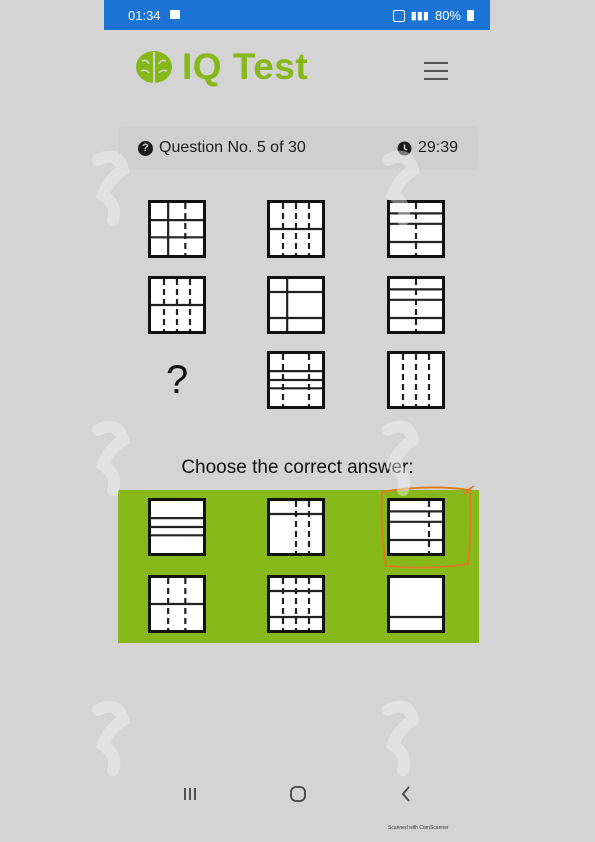 This screenshot has width=595, height=842. Describe the element at coordinates (470, 15) in the screenshot. I see `battery-icon` at that location.